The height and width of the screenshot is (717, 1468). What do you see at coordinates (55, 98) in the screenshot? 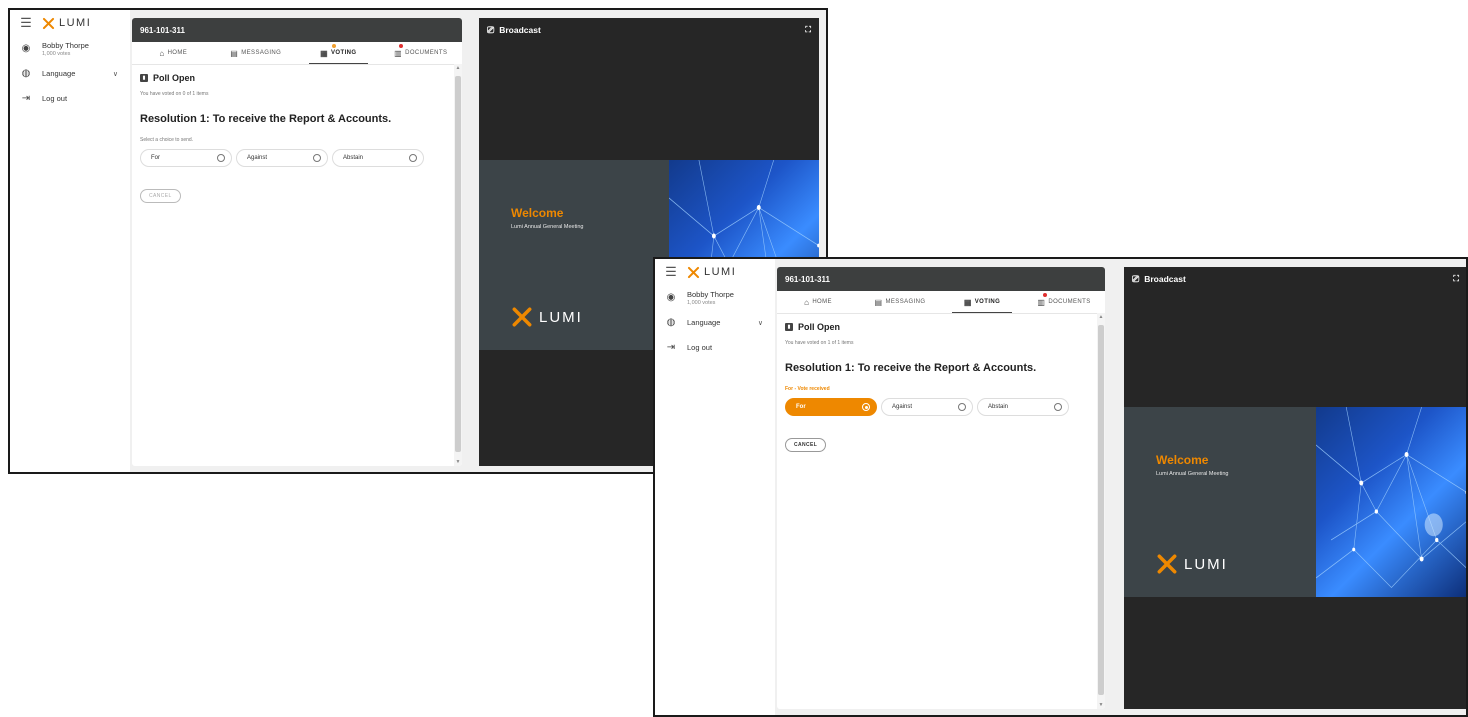
I see `logout-label: Log out` at bounding box center [55, 98].